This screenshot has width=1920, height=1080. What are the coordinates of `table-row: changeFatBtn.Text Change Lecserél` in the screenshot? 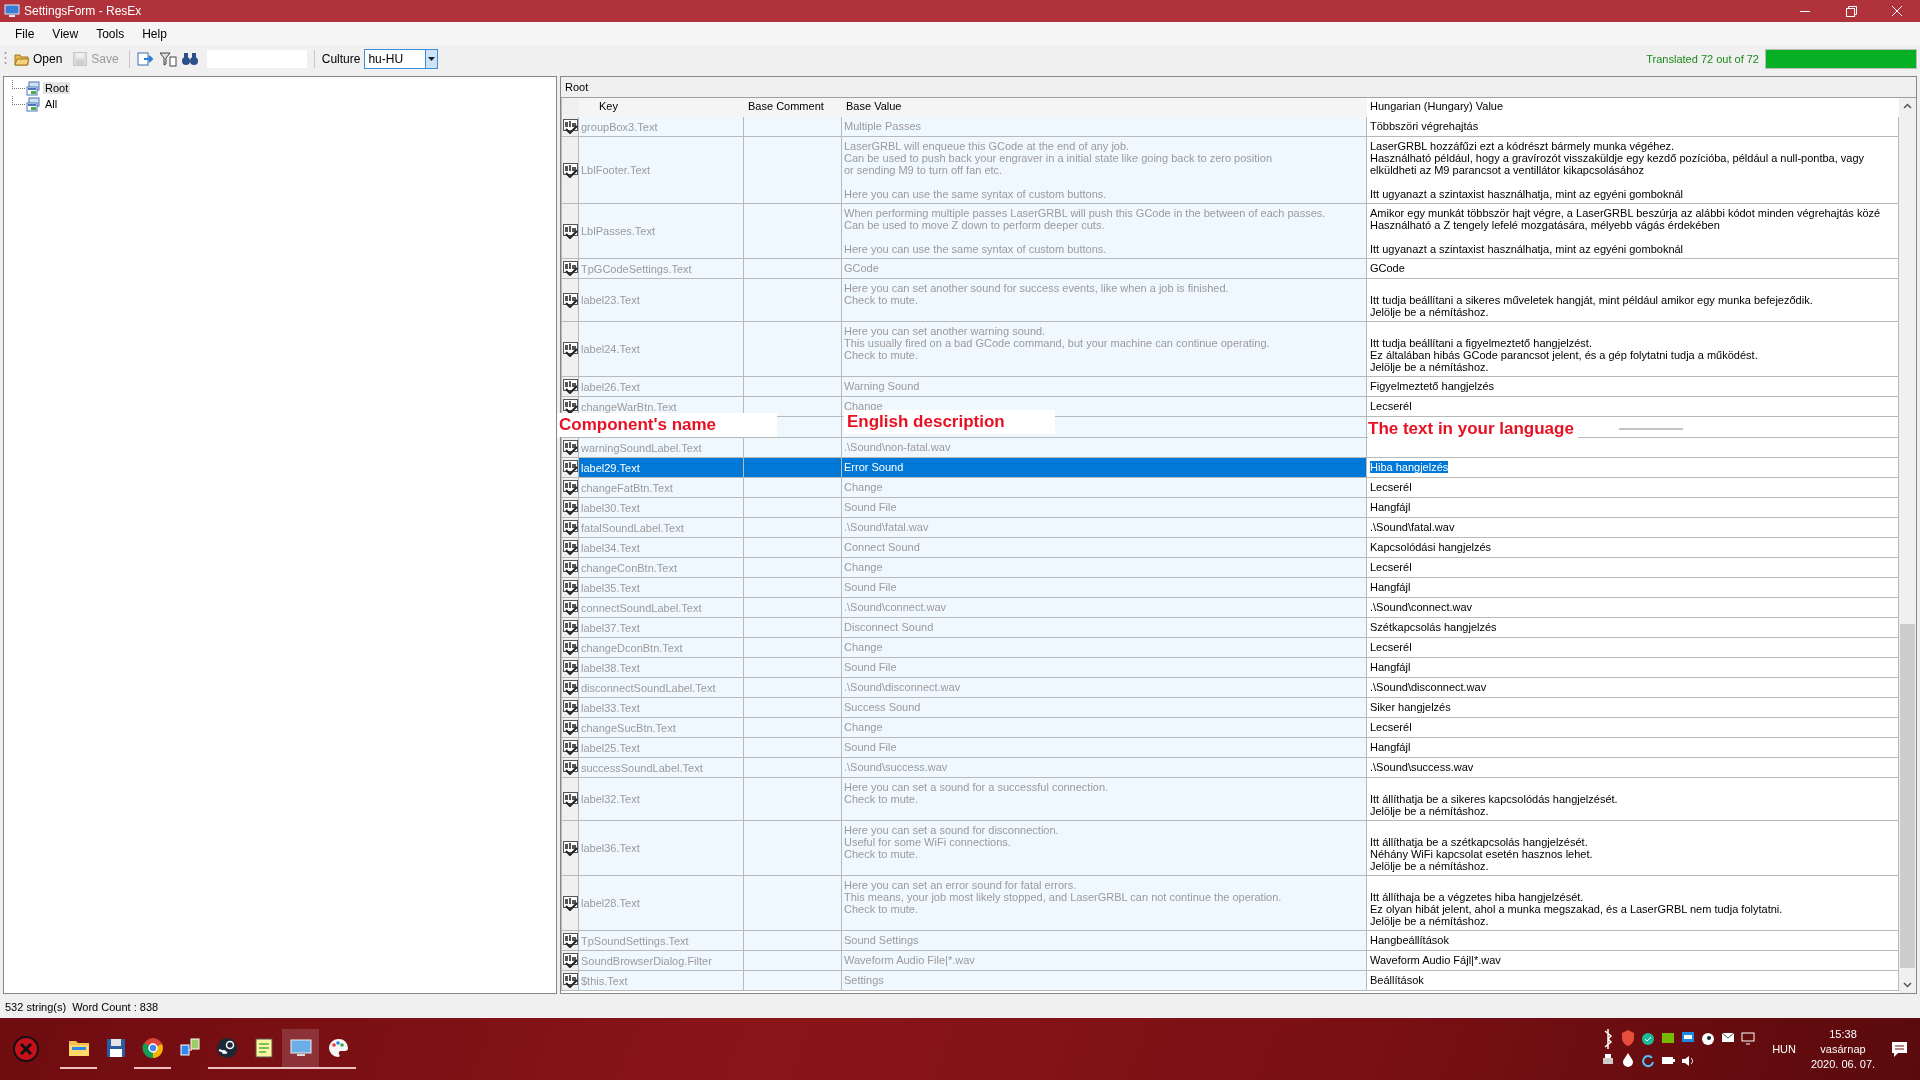 It's located at (1230, 488).